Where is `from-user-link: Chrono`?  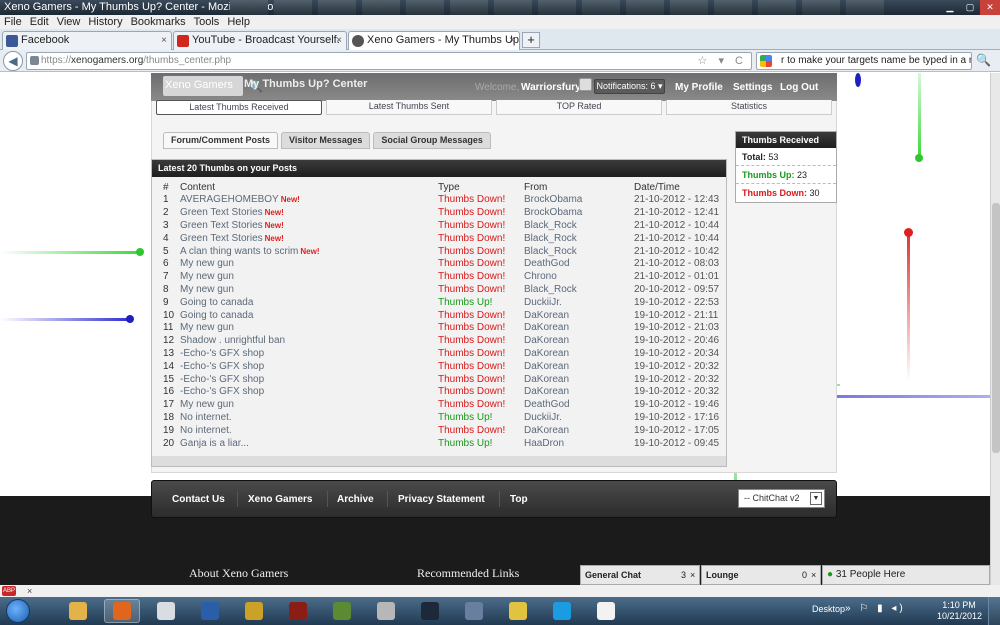 from-user-link: Chrono is located at coordinates (579, 277).